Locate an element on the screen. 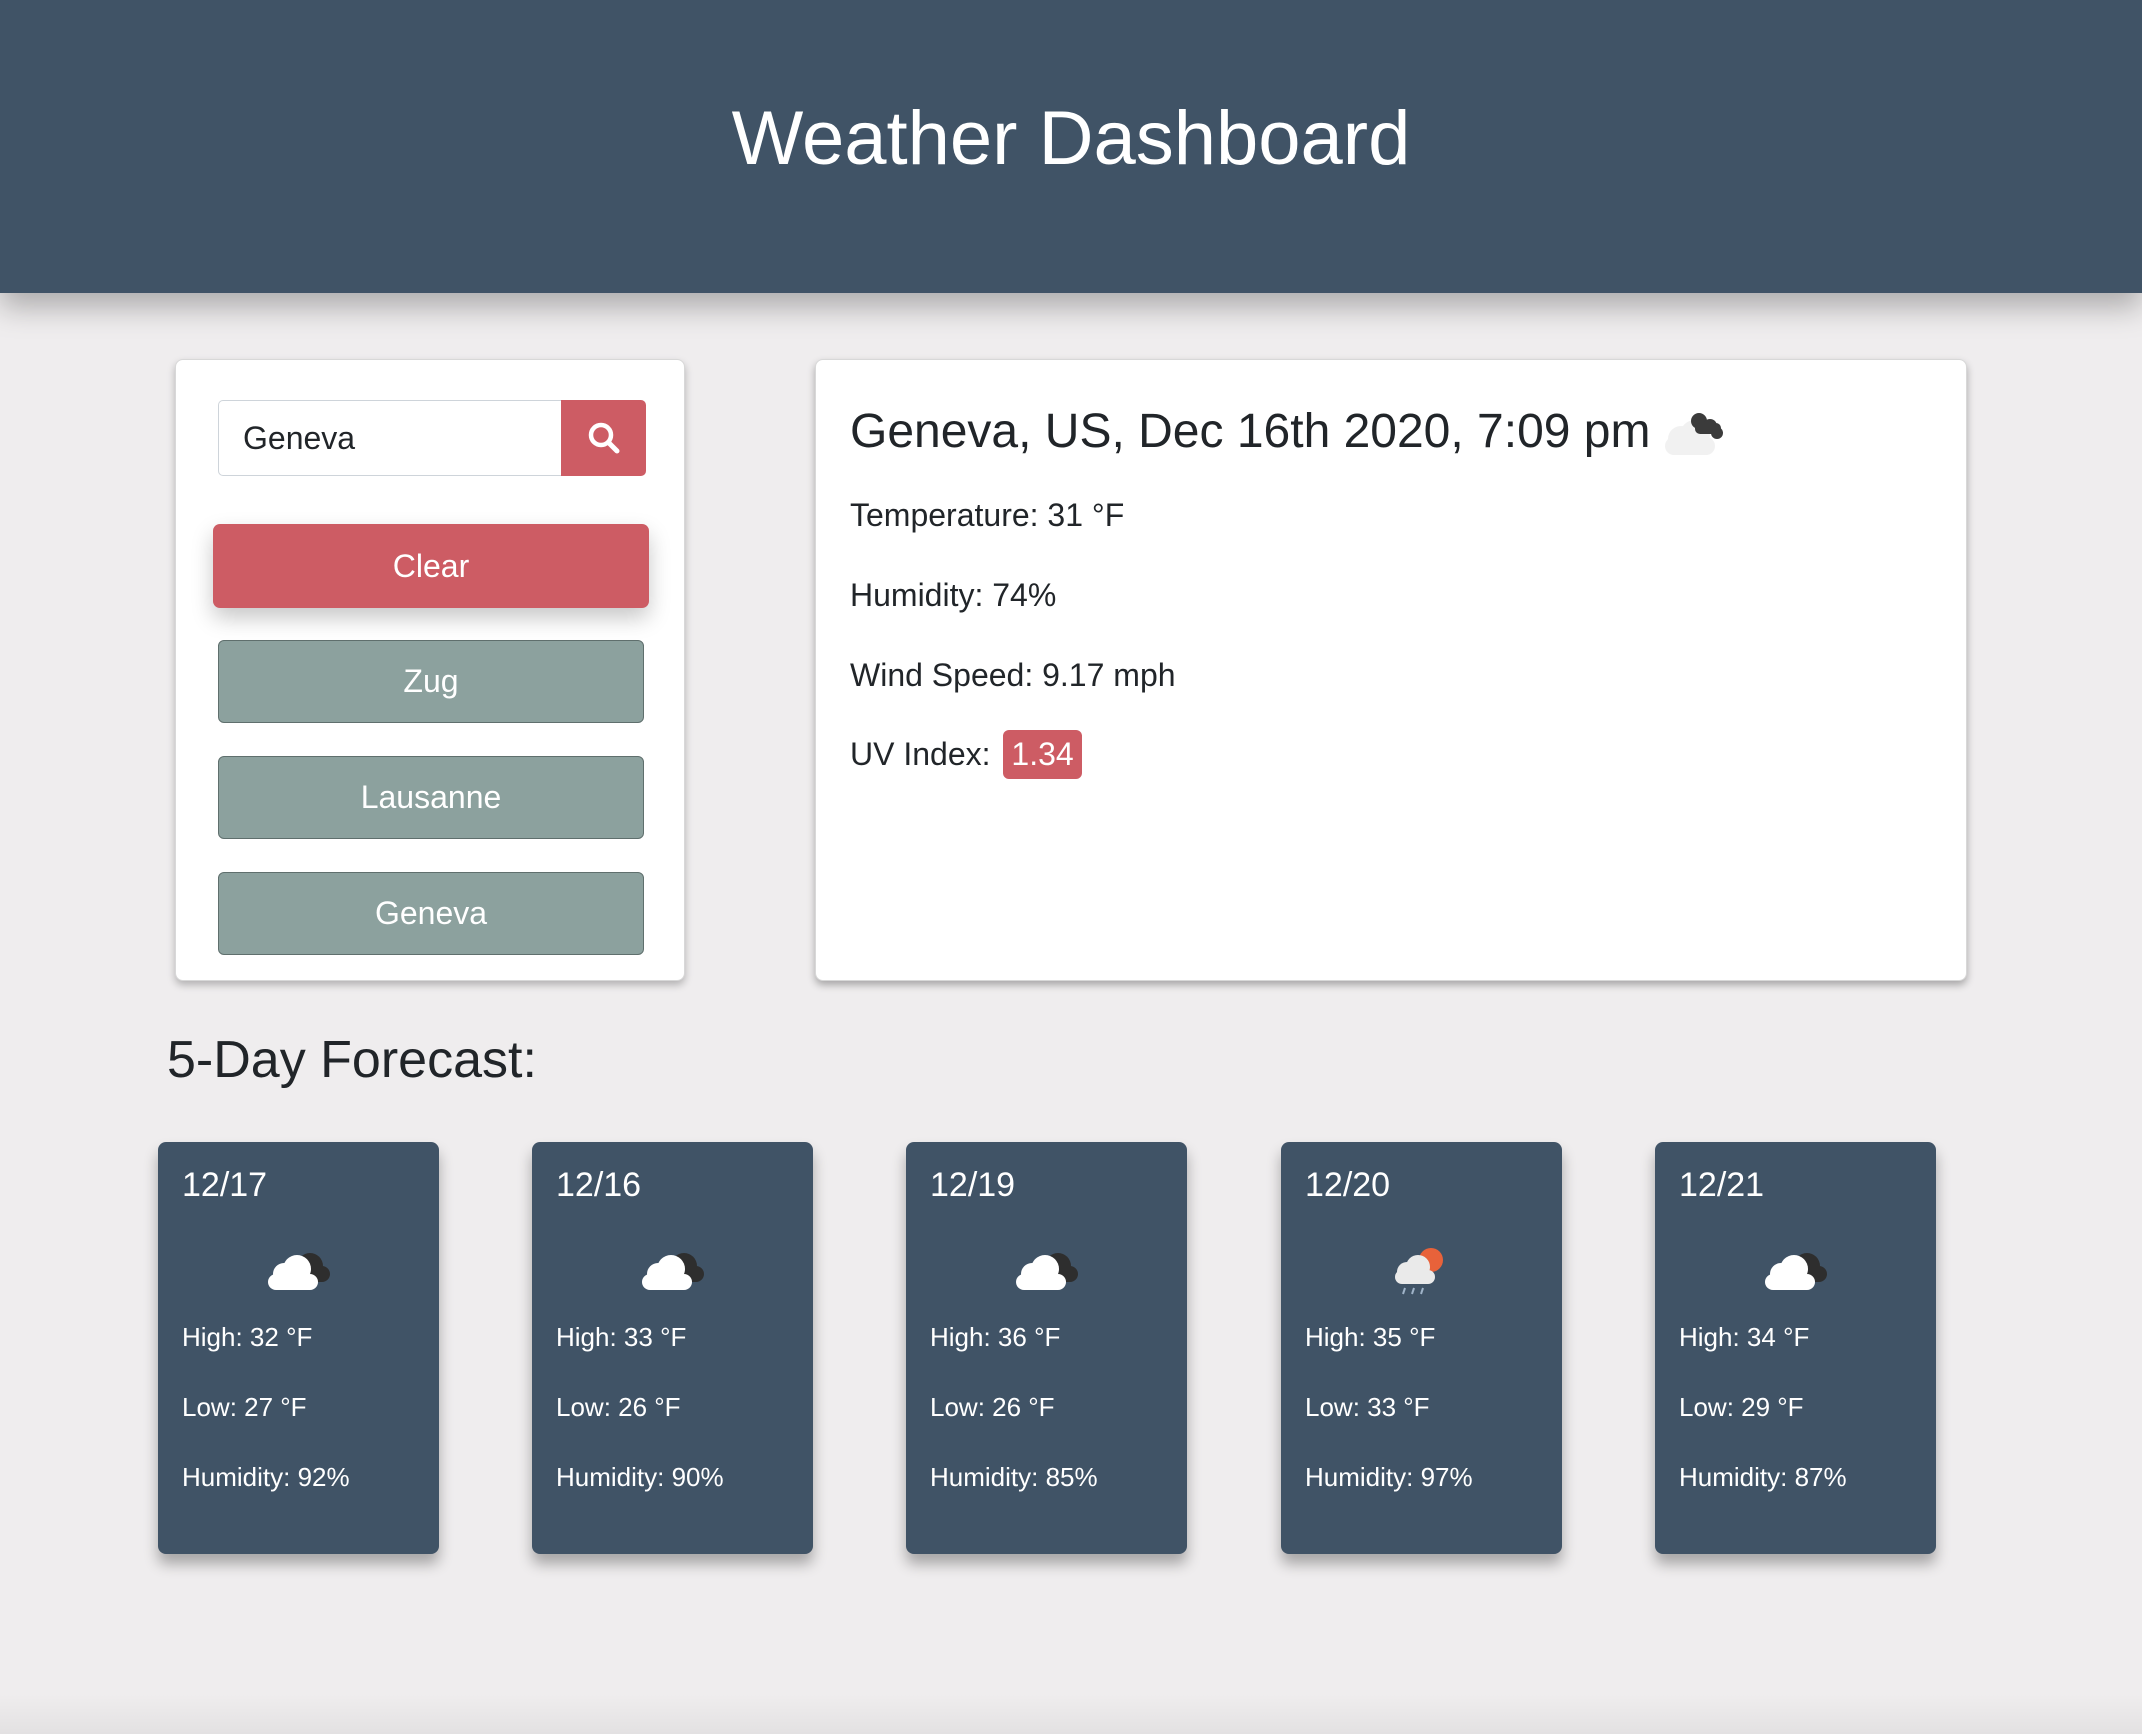  history-button-zug: Zug is located at coordinates (431, 681).